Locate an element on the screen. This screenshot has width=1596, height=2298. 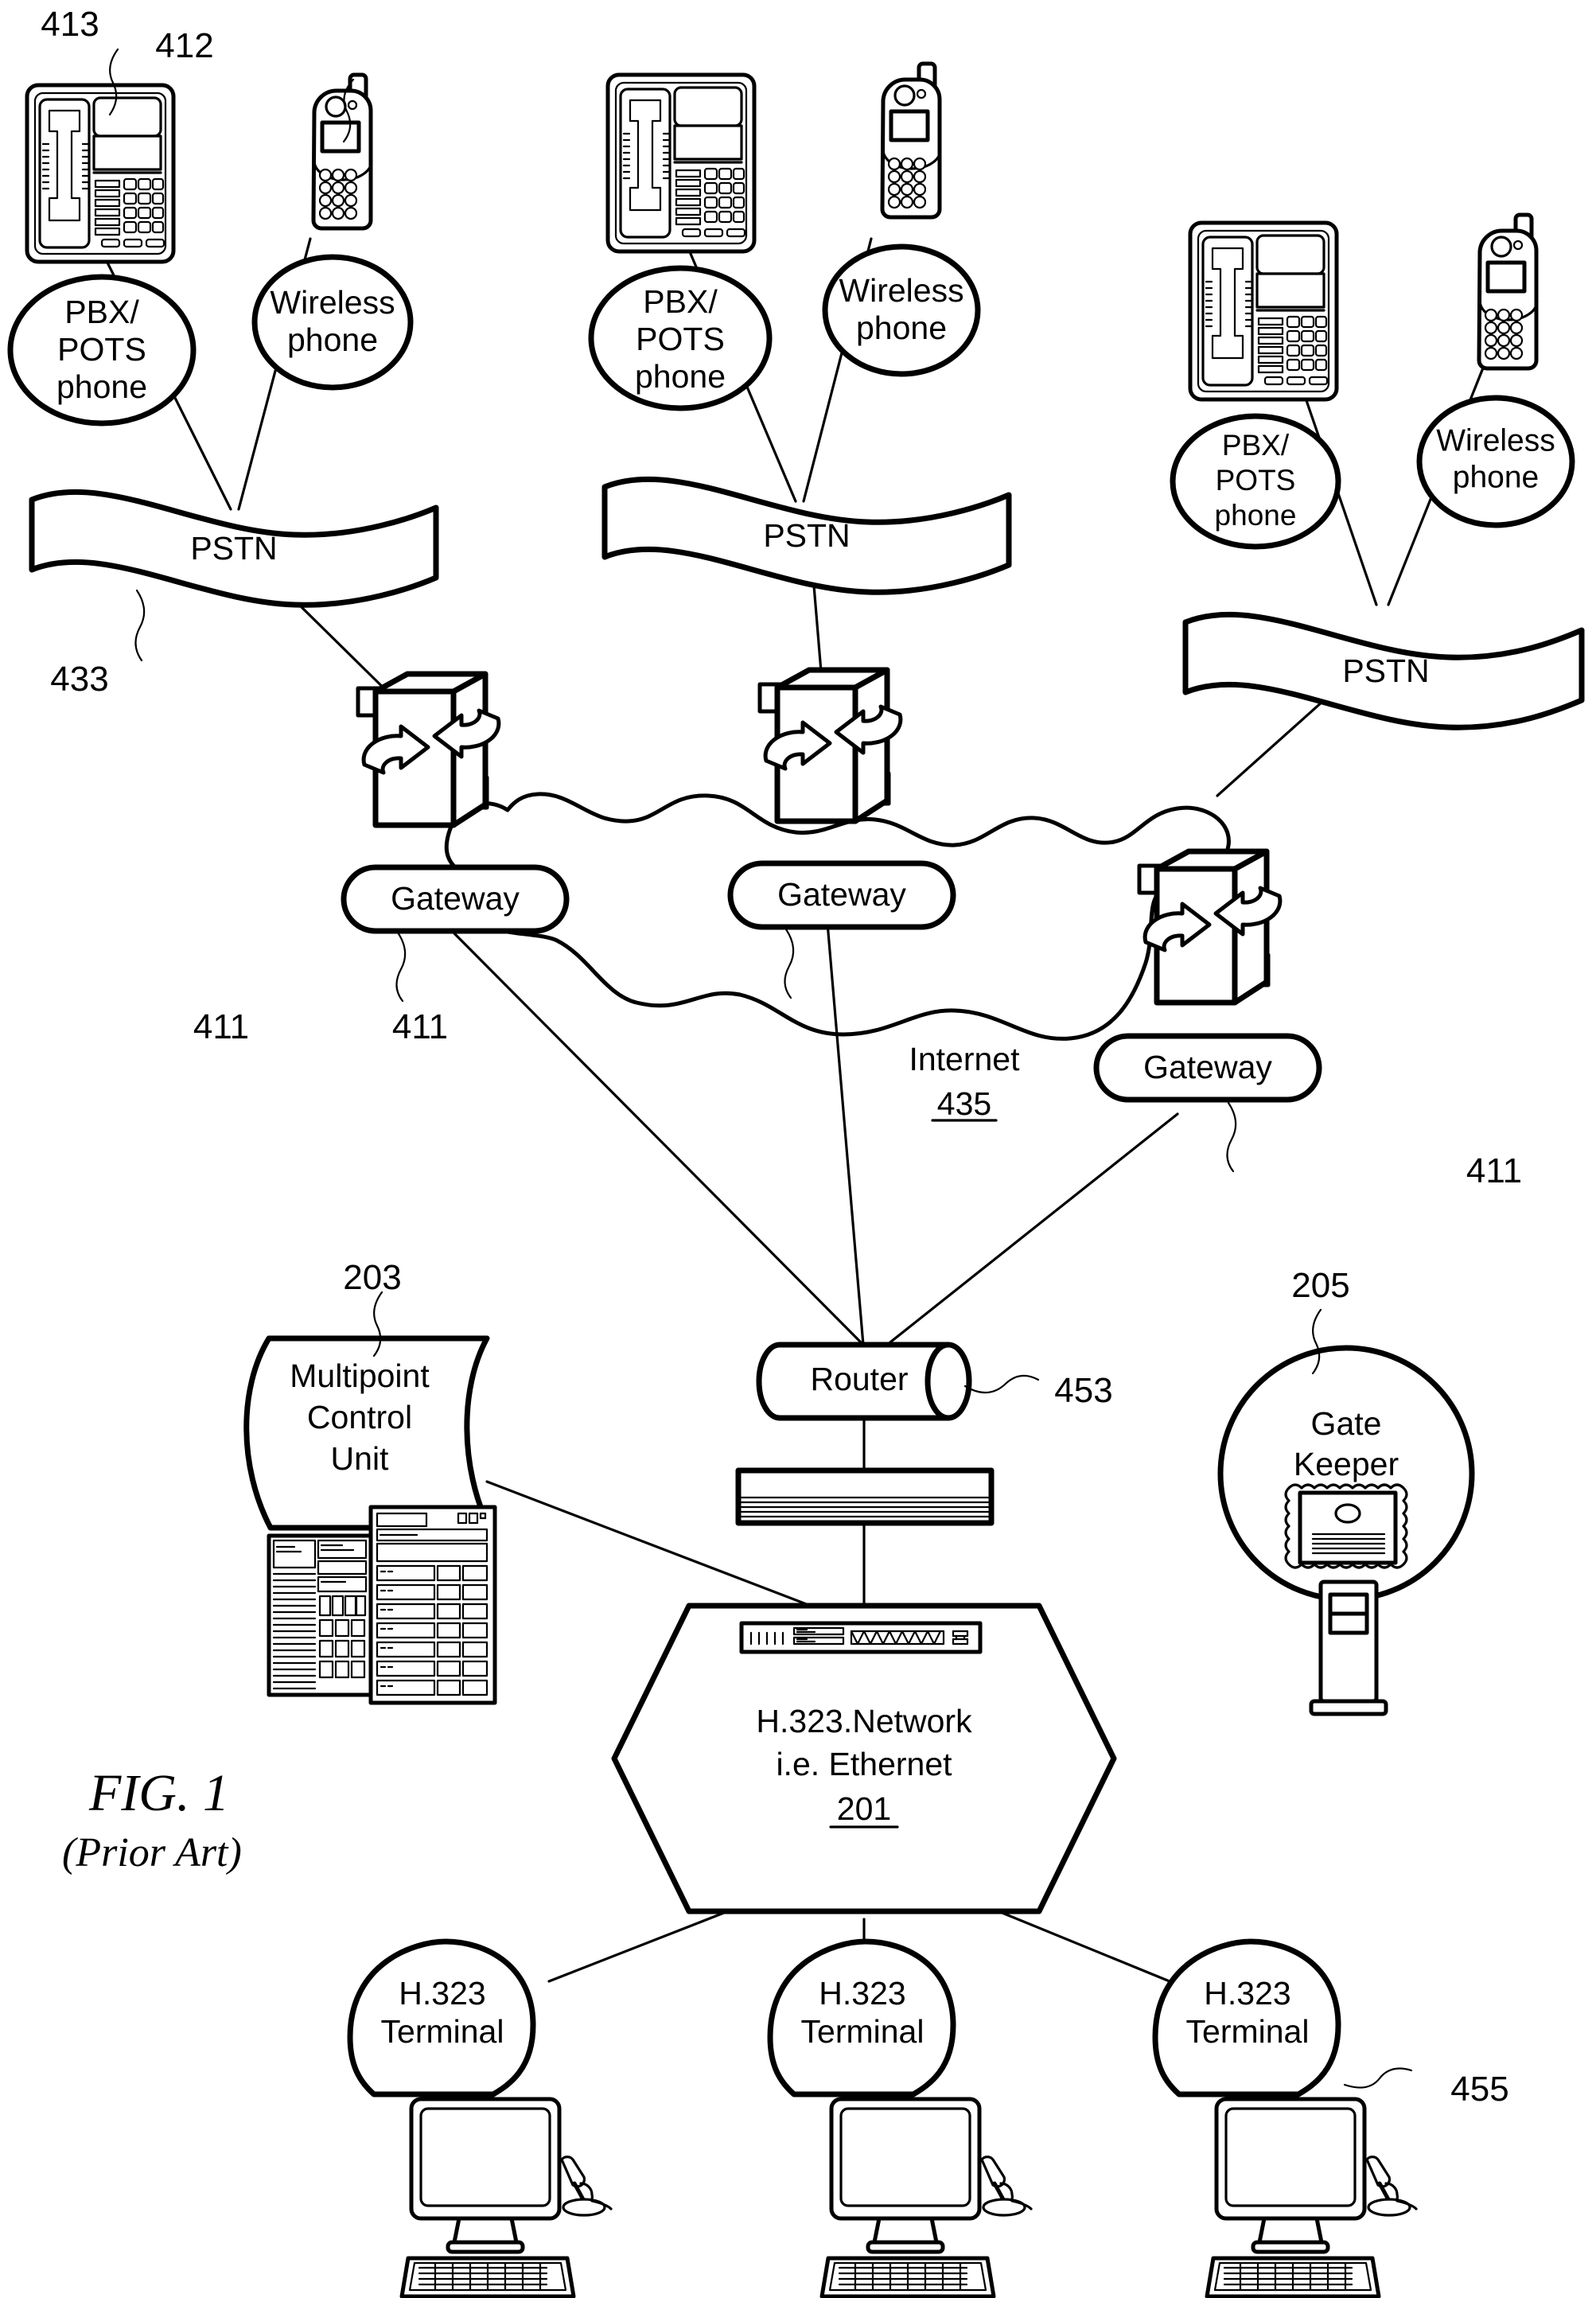
pbx-pots-label-middle-1: PBX/ is located at coordinates (680, 301).